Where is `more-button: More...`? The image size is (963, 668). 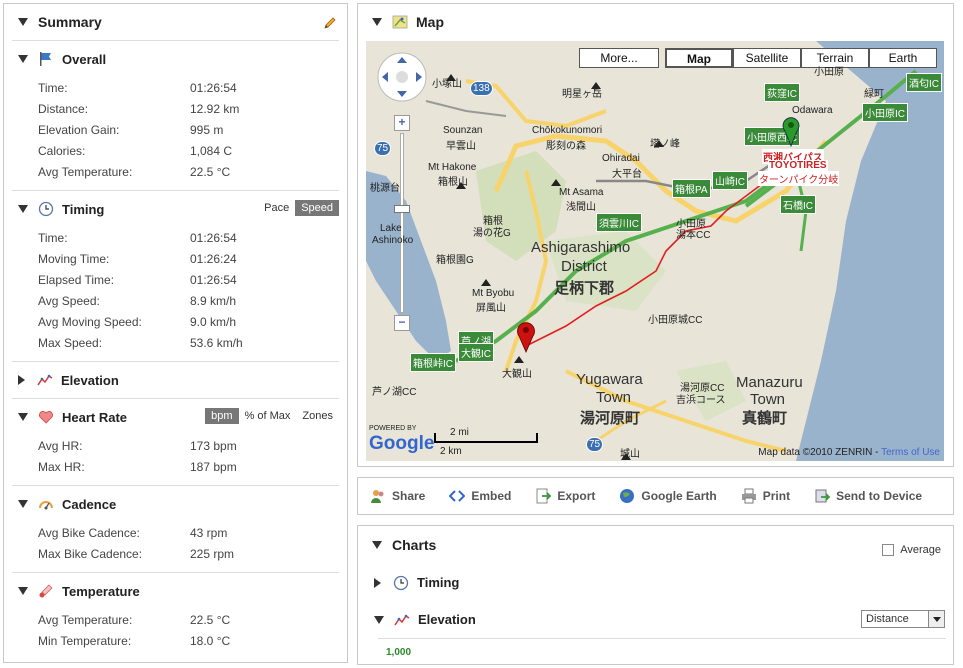 more-button: More... is located at coordinates (619, 58).